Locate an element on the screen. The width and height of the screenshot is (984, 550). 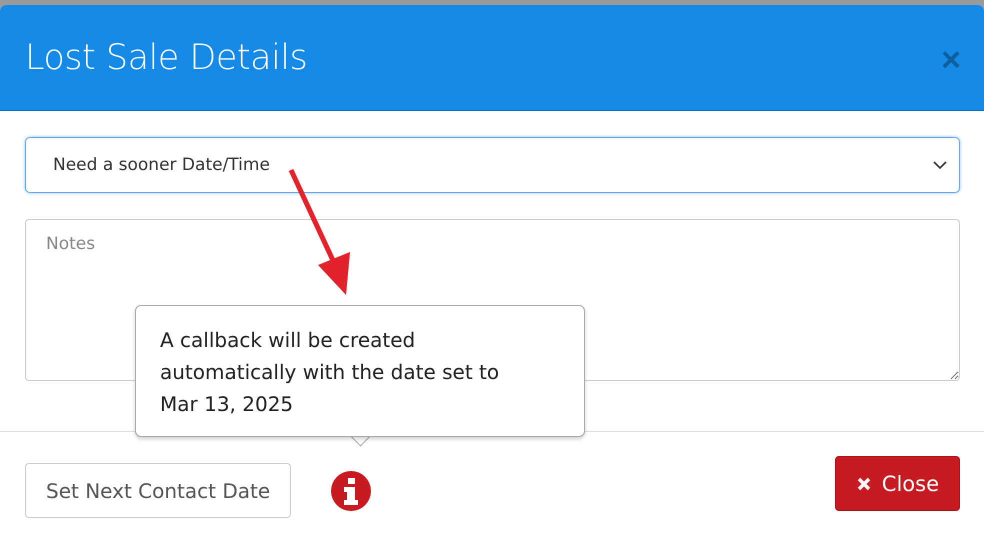
close-button: Close is located at coordinates (897, 483).